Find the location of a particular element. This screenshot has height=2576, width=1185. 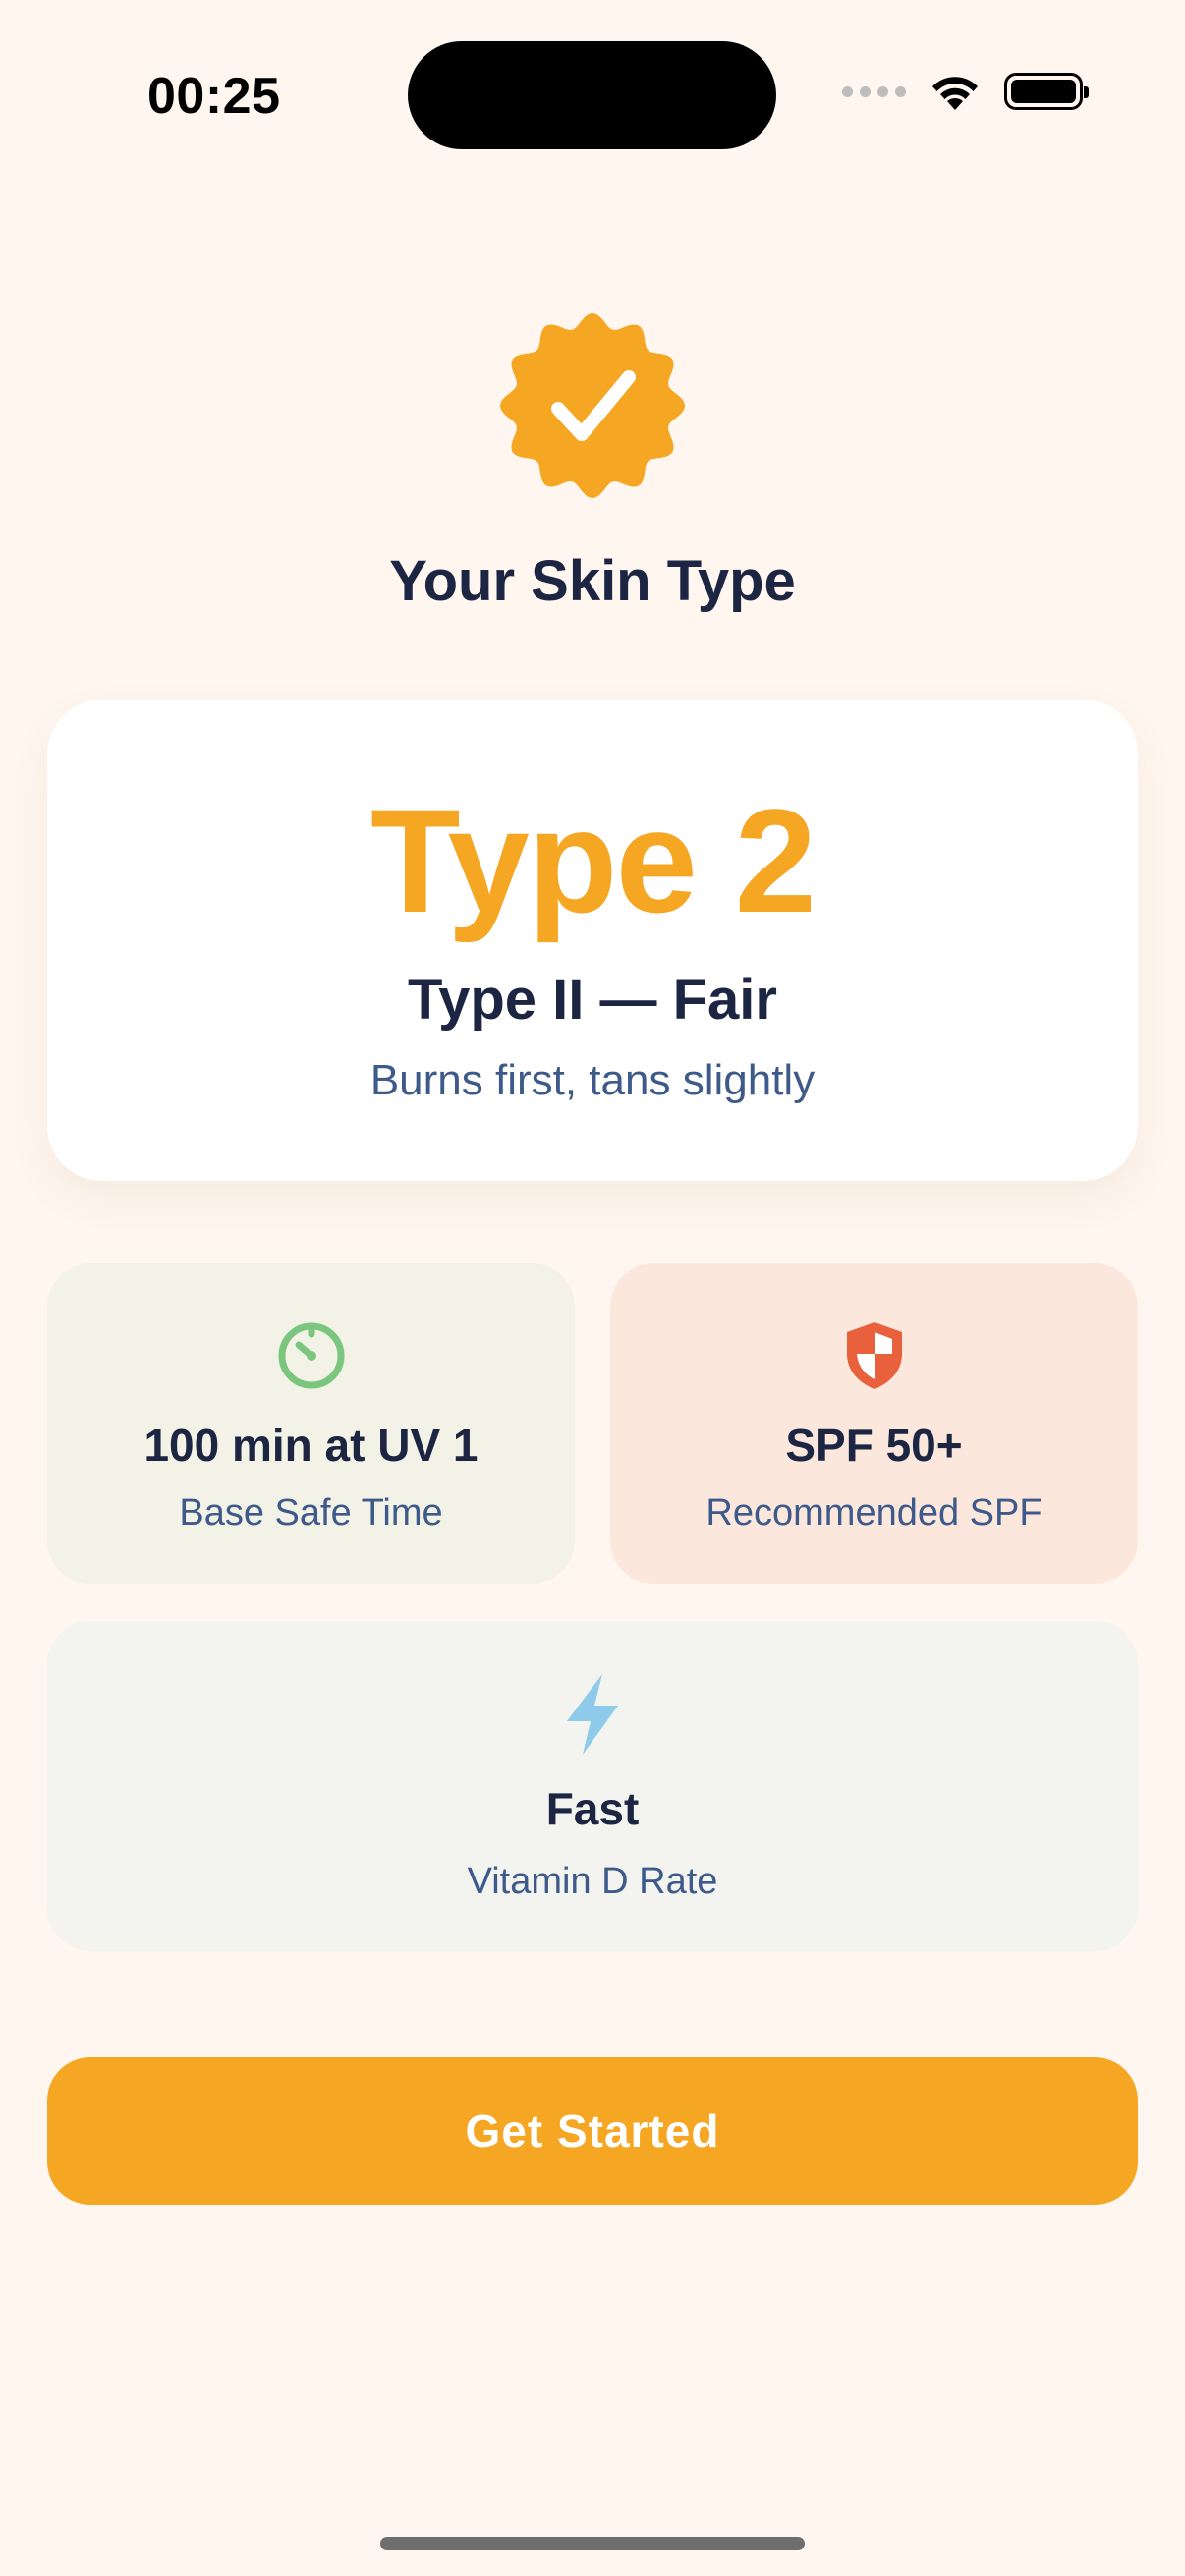

vitamin-d-rate-tile: Fast Vitamin D Rate is located at coordinates (592, 1786).